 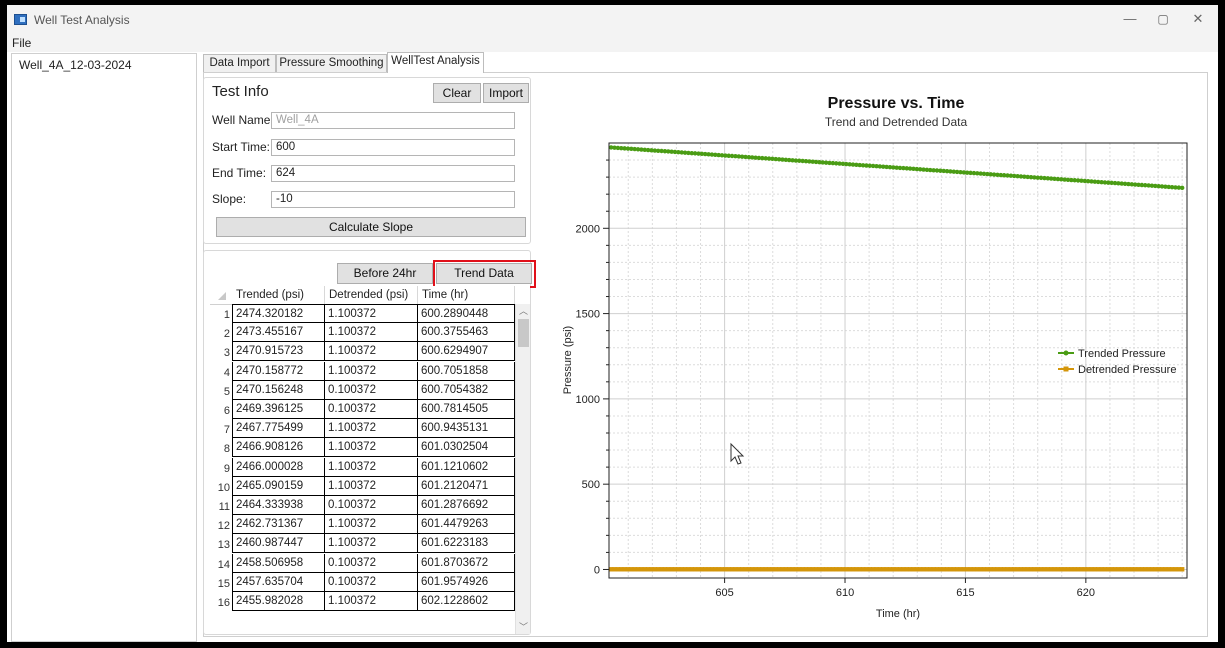 What do you see at coordinates (278, 352) in the screenshot?
I see `cell-trended: 2470.915723` at bounding box center [278, 352].